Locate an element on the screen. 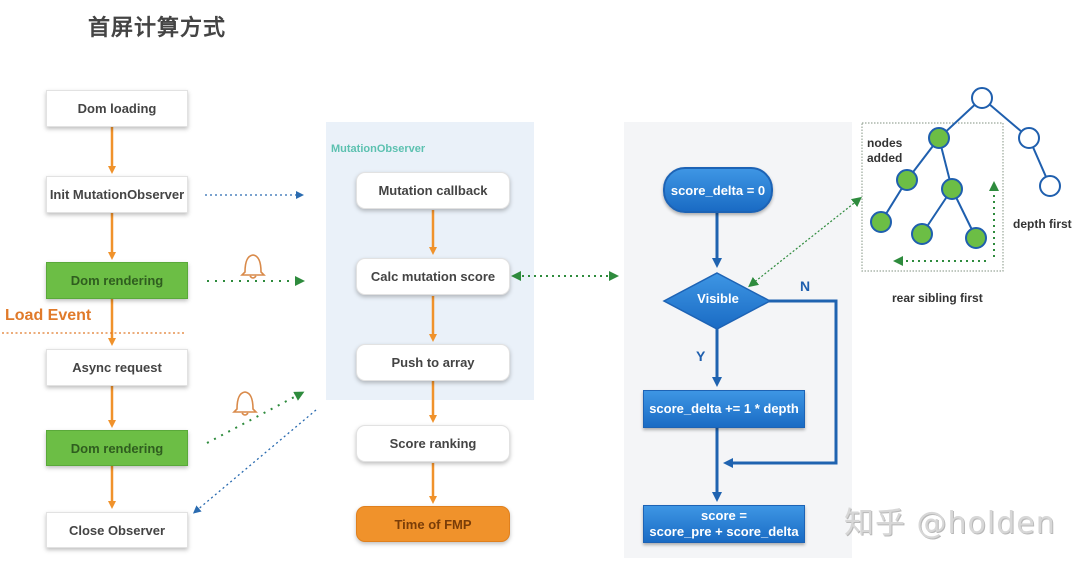  score-delta-increment: score_delta += 1 * depth is located at coordinates (724, 409).